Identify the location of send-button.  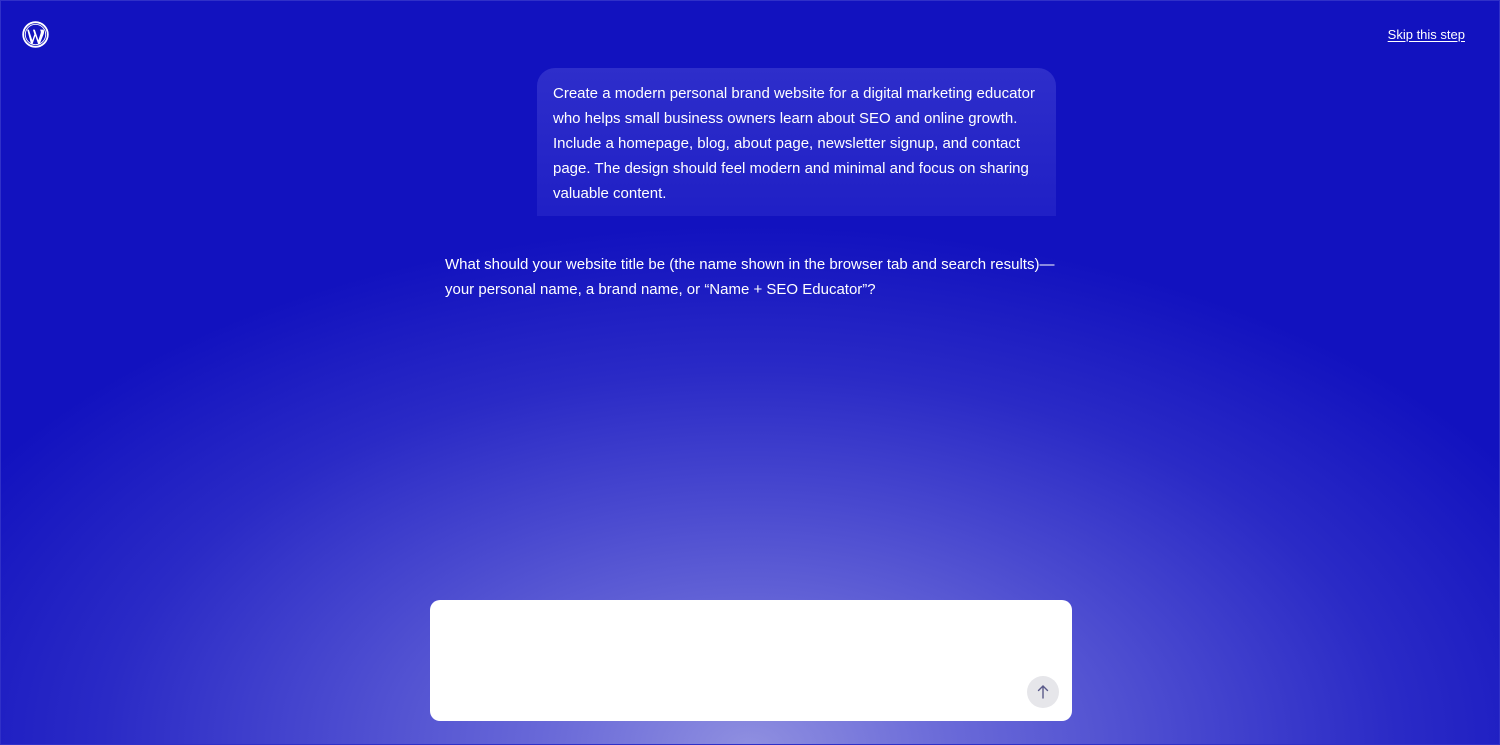
(1043, 692).